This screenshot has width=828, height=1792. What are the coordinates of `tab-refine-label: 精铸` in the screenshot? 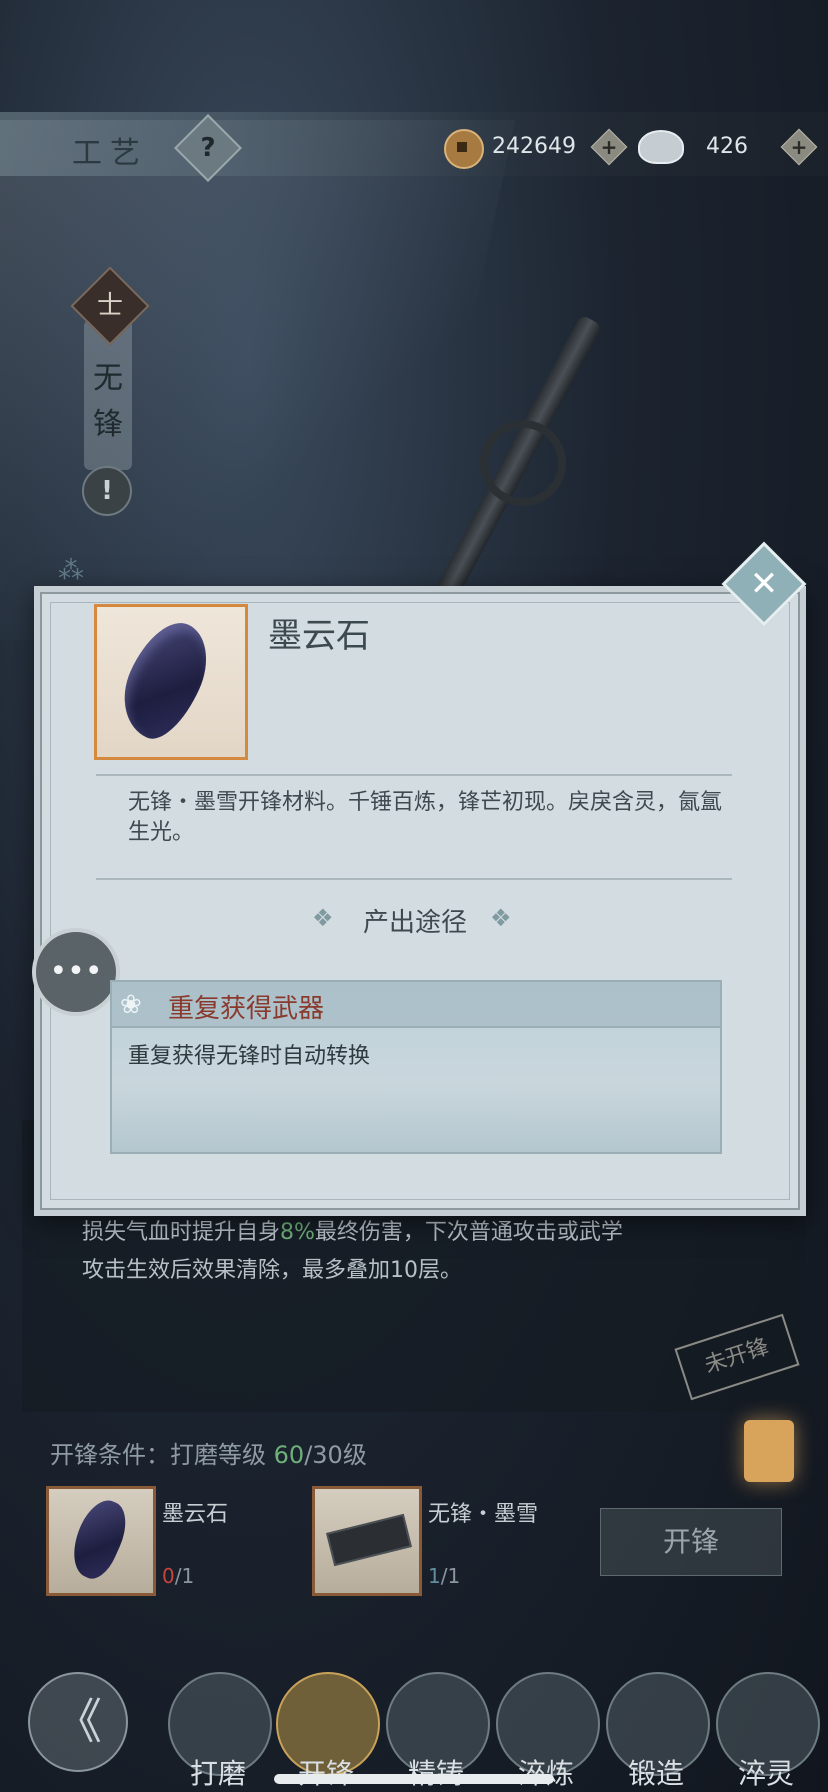 It's located at (436, 1772).